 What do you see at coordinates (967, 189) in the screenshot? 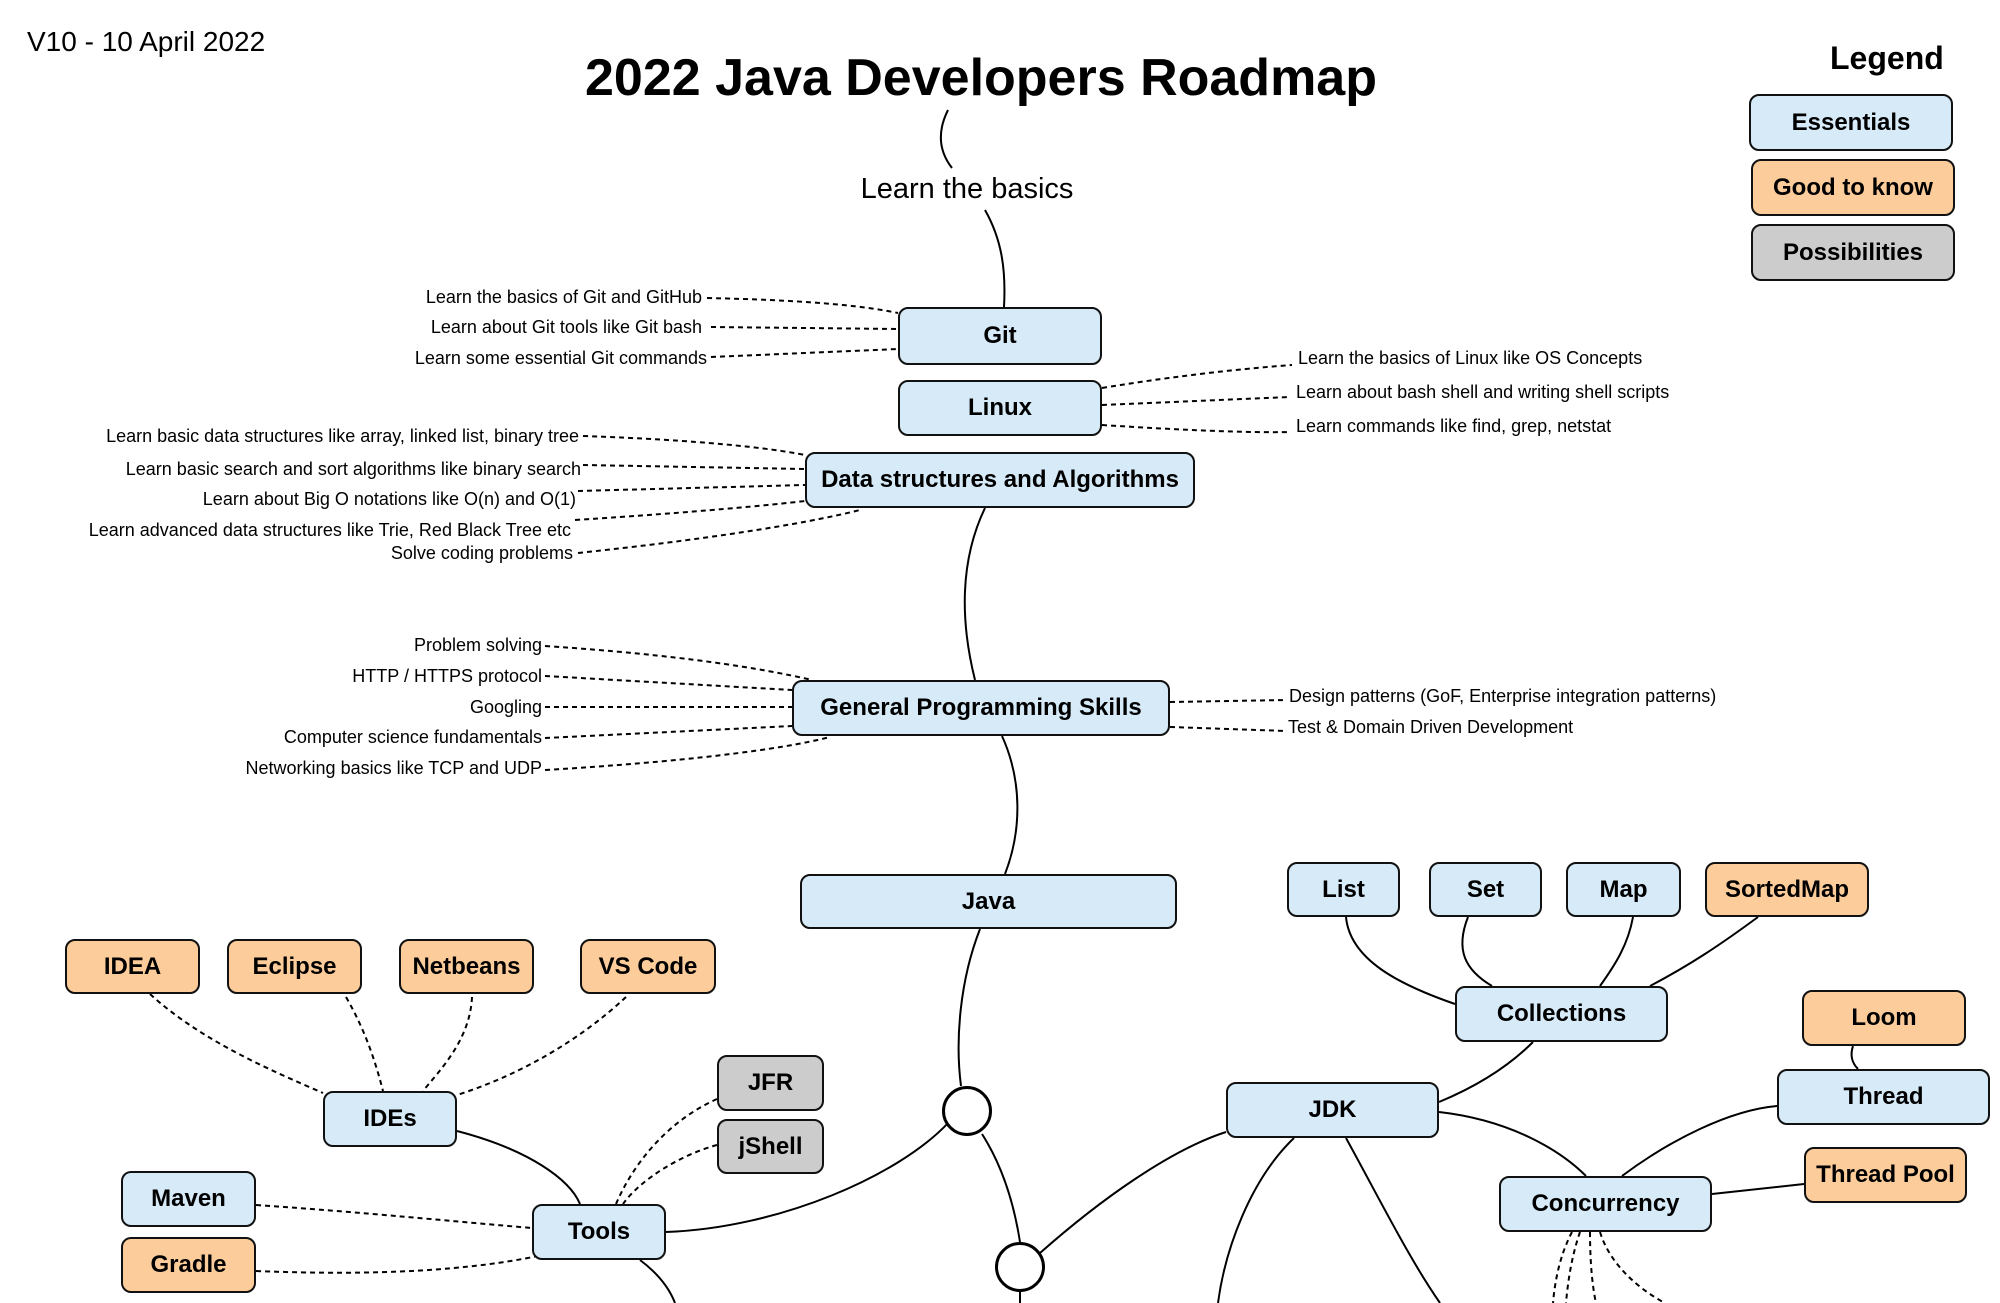
I see `learn-basics-label: Learn the basics` at bounding box center [967, 189].